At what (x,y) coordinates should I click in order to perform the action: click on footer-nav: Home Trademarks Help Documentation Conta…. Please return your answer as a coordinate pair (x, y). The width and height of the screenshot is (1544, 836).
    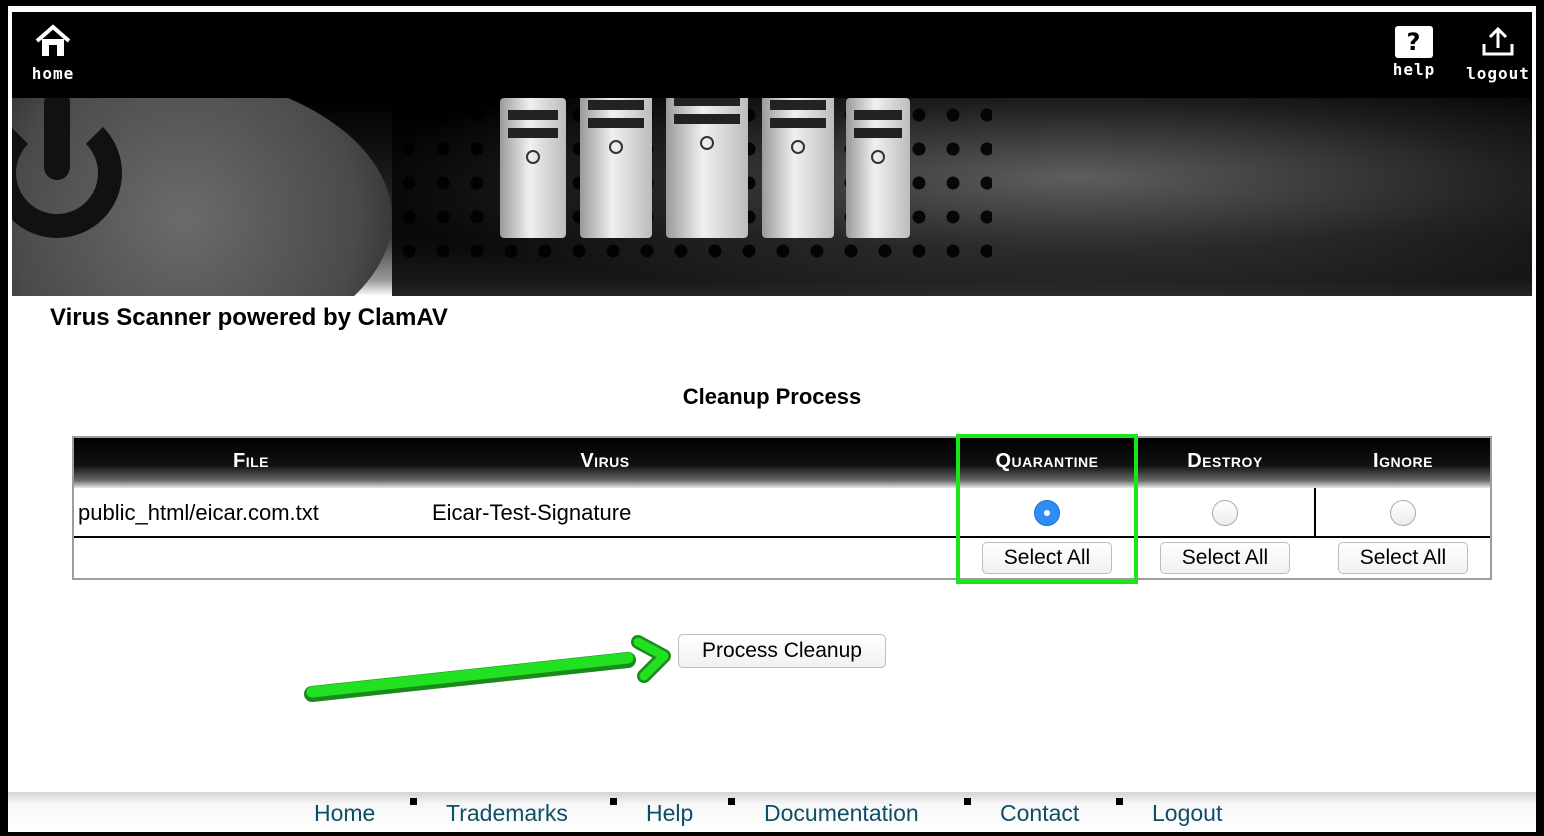
    Looking at the image, I should click on (772, 812).